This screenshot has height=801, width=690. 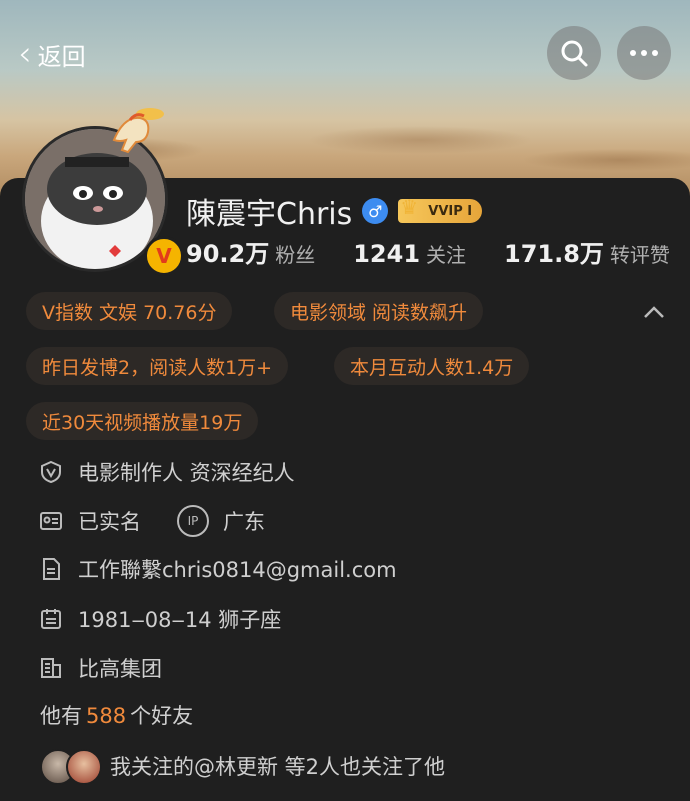 What do you see at coordinates (639, 255) in the screenshot?
I see `stat-reposts-label: 转评赞` at bounding box center [639, 255].